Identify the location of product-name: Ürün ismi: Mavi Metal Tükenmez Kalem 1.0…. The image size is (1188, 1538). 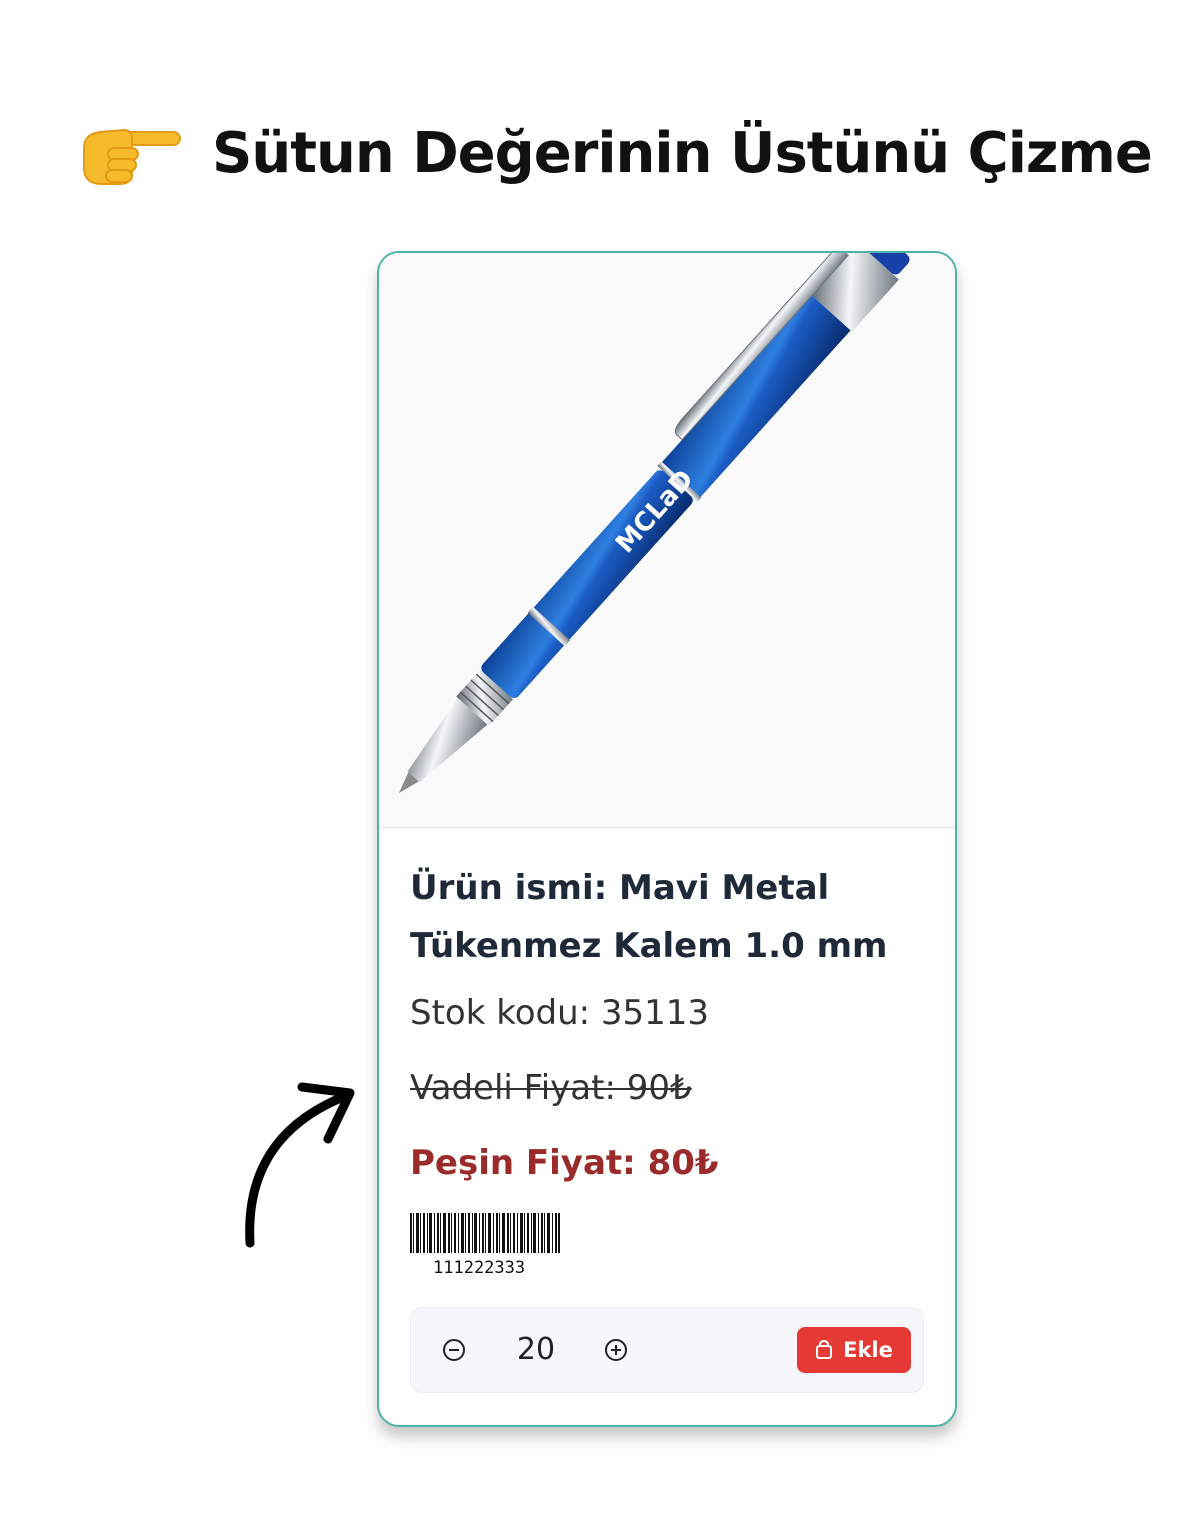
(649, 917).